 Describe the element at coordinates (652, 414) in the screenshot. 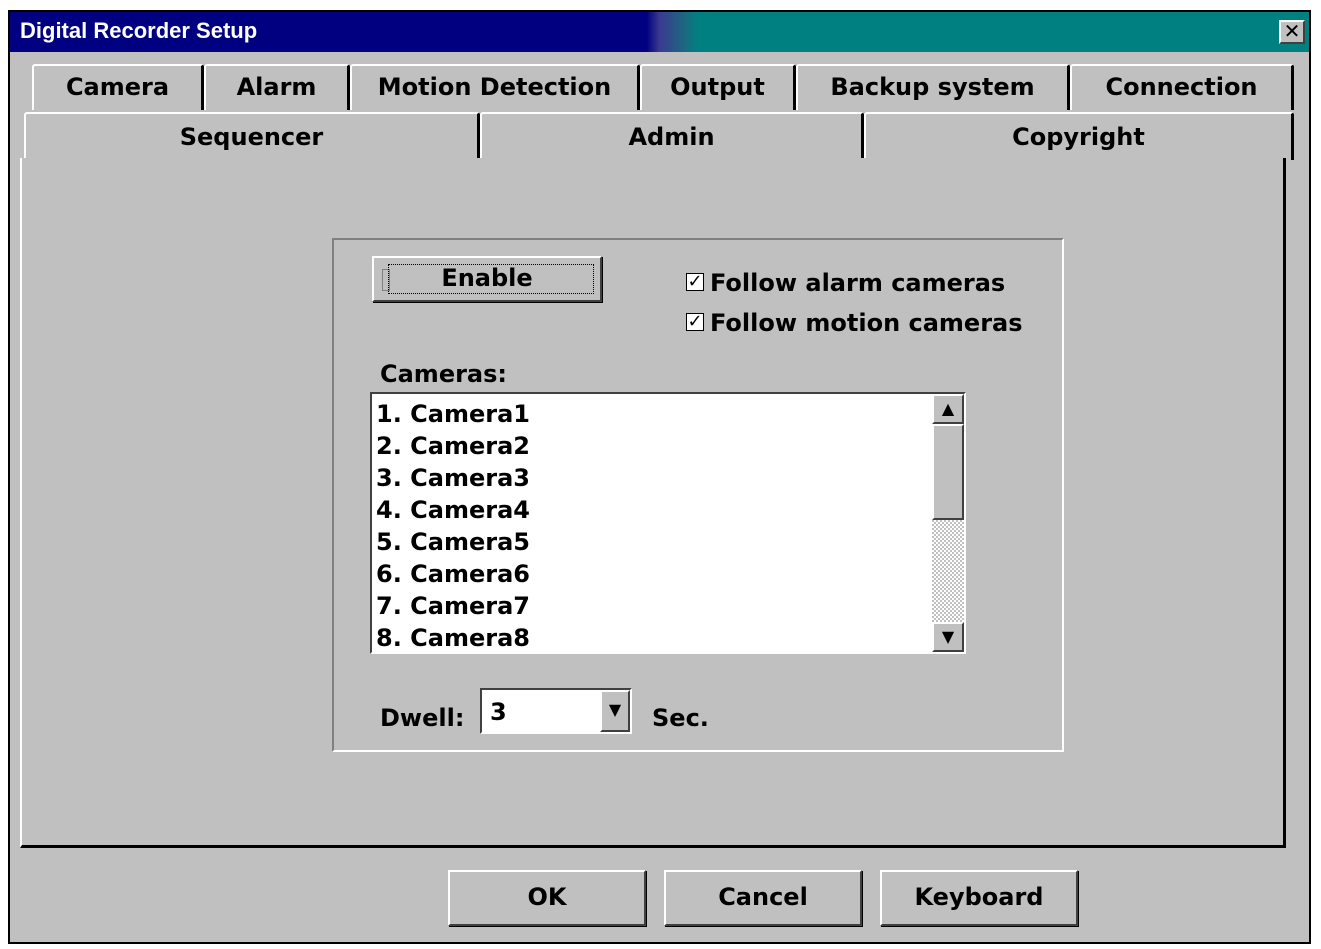

I see `list-item: 1. Camera1` at that location.